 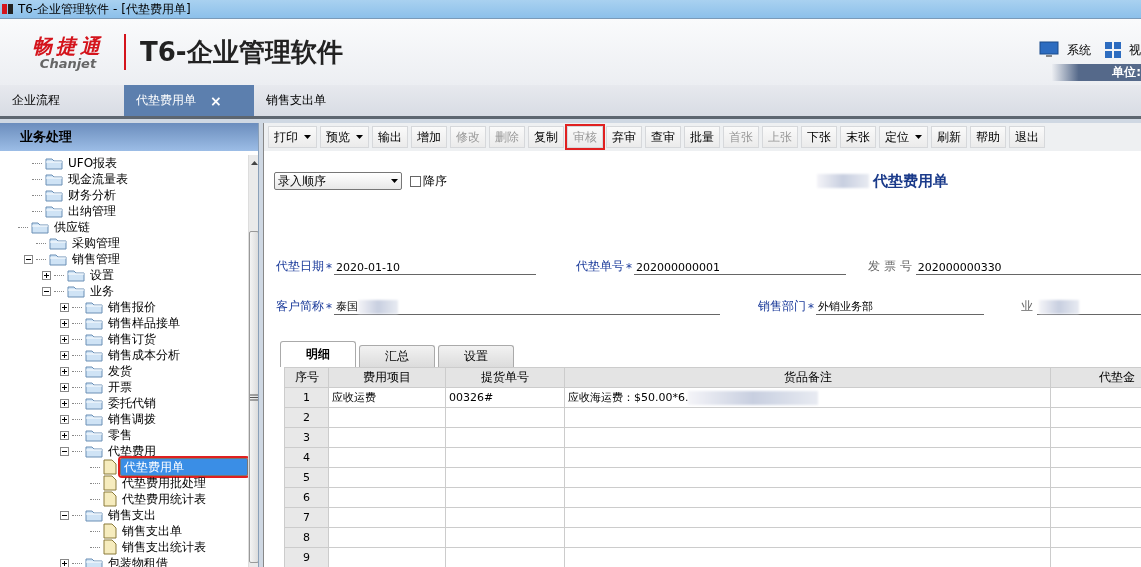 I want to click on scroll-up-icon, so click(x=254, y=163).